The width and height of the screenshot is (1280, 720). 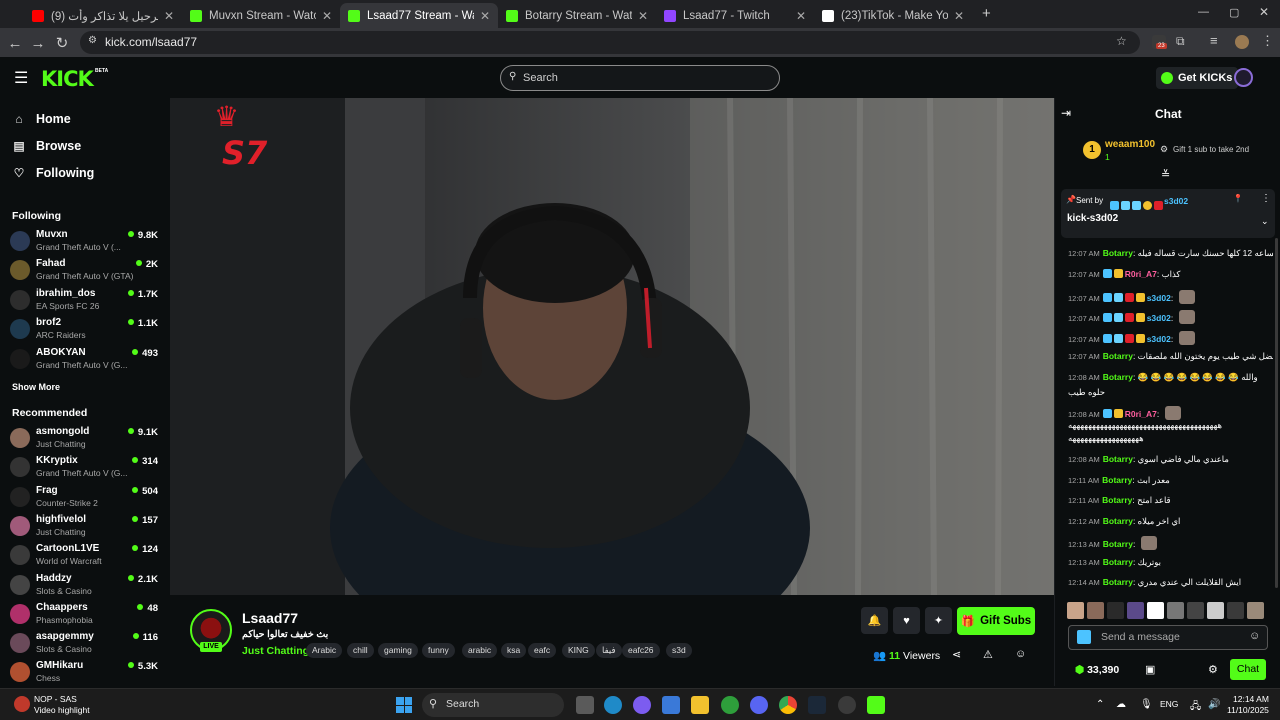 What do you see at coordinates (86, 242) in the screenshot?
I see `following-channel: Muvxn Grand Theft Auto V (... 9.8K` at bounding box center [86, 242].